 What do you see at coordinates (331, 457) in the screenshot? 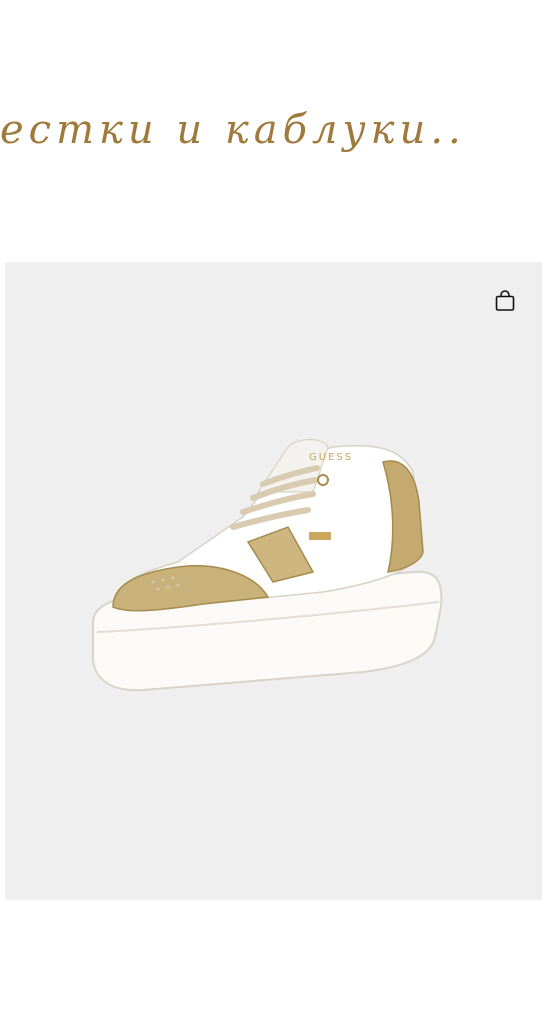
I see `brand-mark: GUESS` at bounding box center [331, 457].